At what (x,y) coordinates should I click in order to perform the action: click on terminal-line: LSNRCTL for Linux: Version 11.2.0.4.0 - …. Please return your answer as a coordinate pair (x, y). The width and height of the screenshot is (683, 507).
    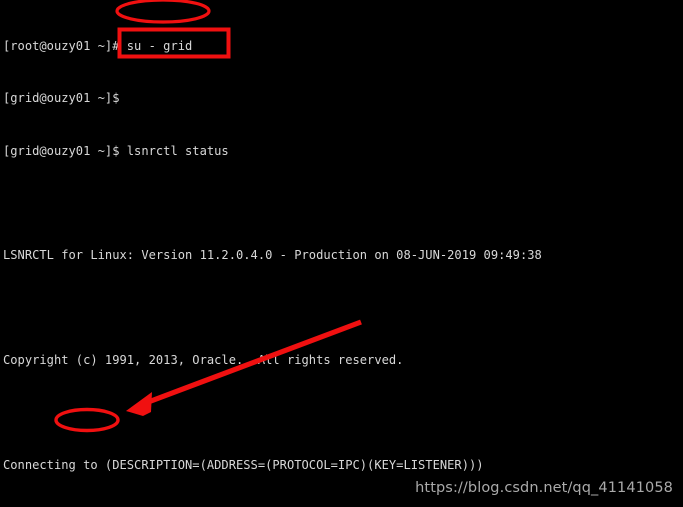
    Looking at the image, I should click on (272, 255).